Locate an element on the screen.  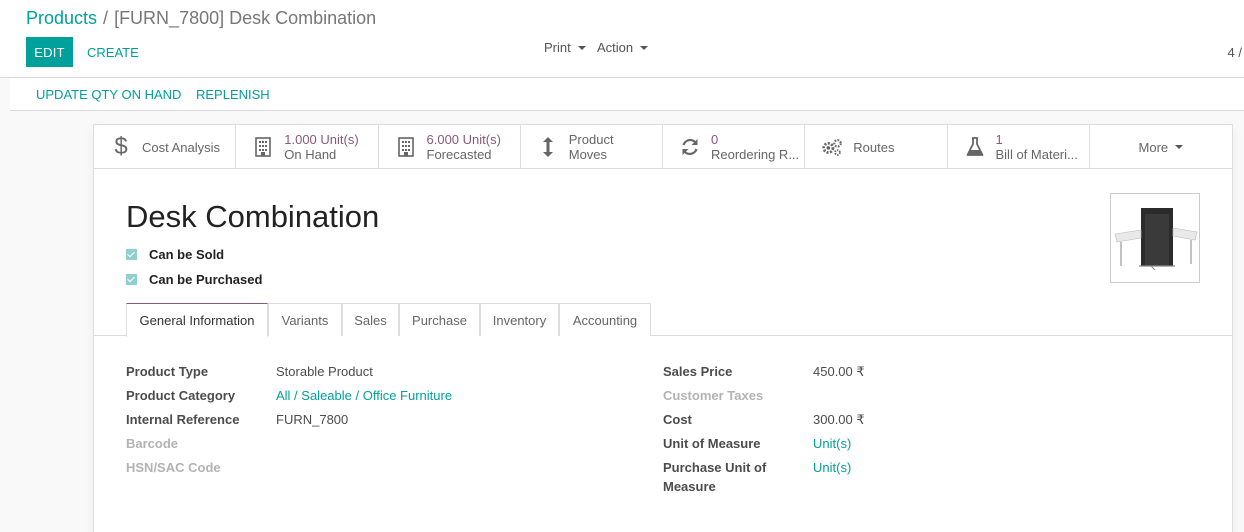
more-button: More is located at coordinates (1161, 147).